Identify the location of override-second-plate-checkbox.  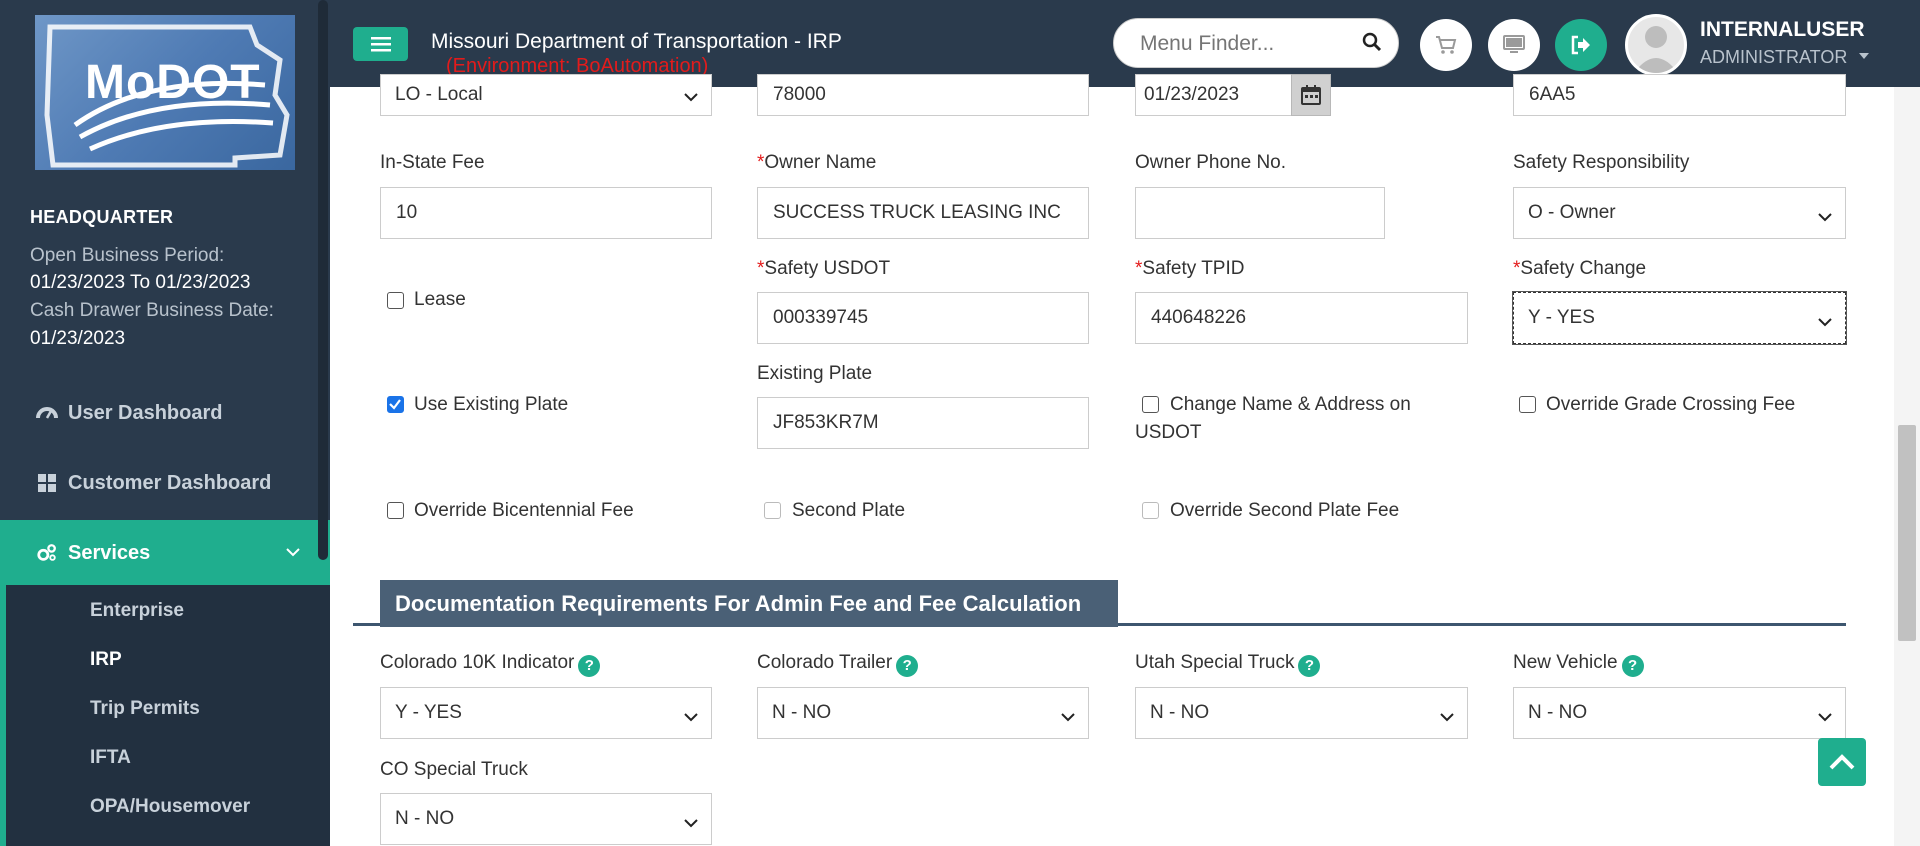
(1150, 510).